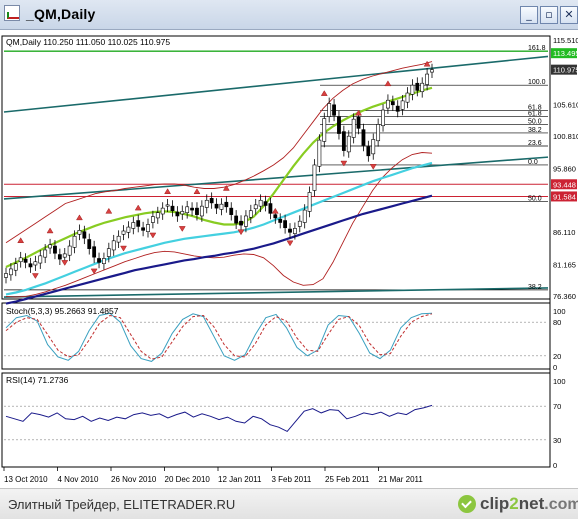  Describe the element at coordinates (535, 114) in the screenshot. I see `fib-level-label: 61.8` at that location.